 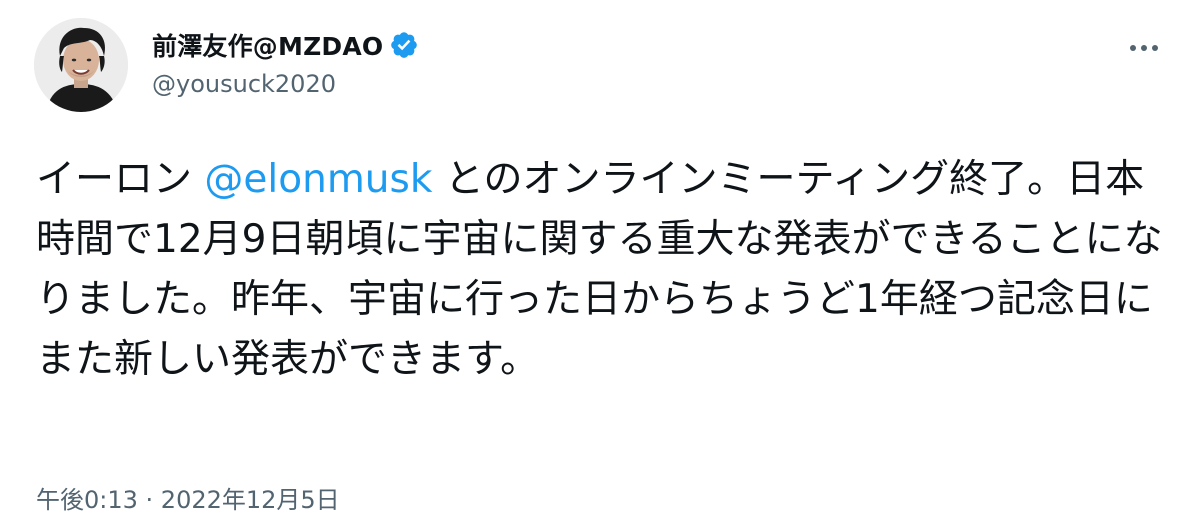 I want to click on tweet-date: 2022年12月5日, so click(x=250, y=500).